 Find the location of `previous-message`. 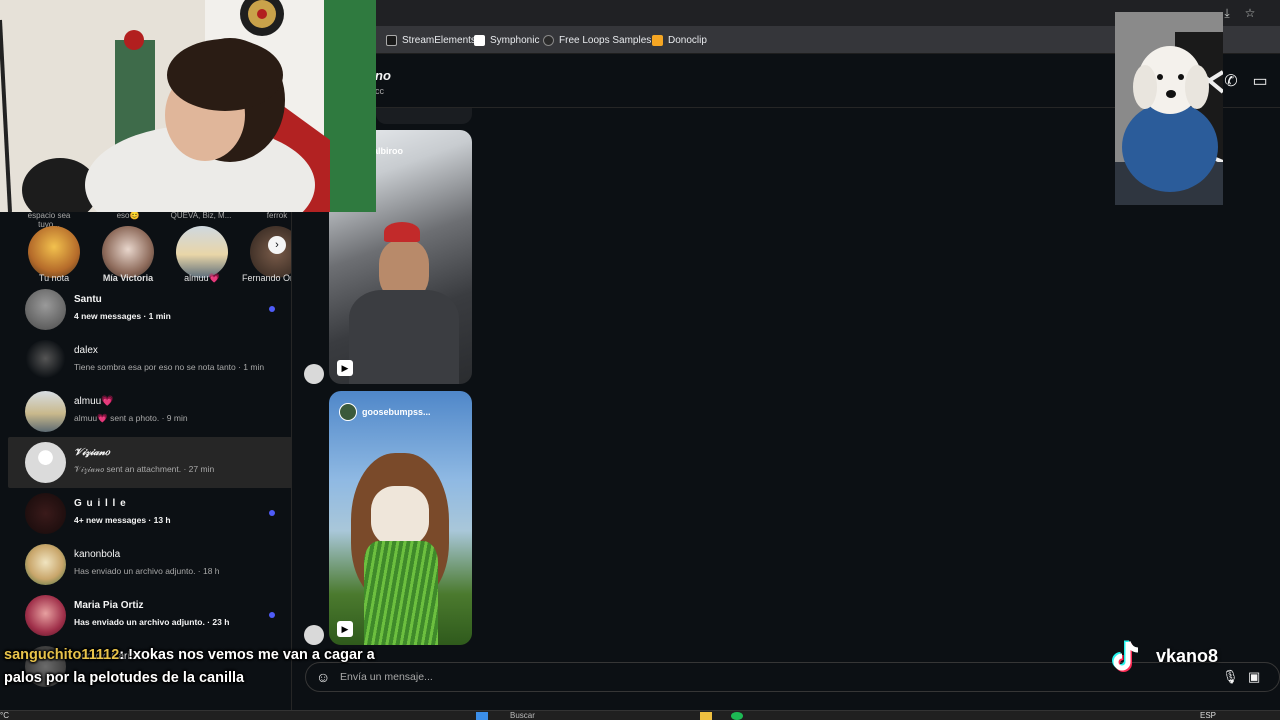

previous-message is located at coordinates (424, 116).